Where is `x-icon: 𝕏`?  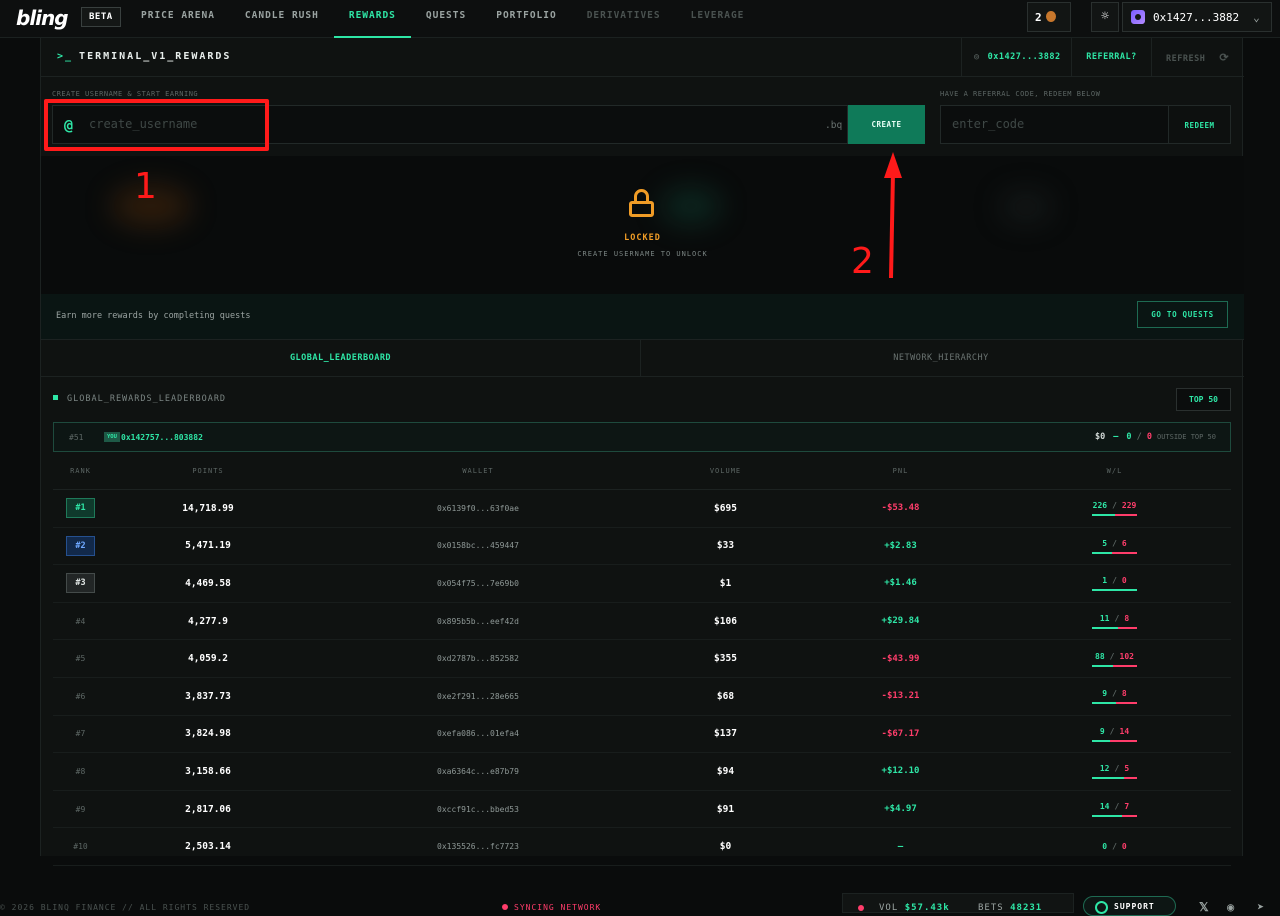
x-icon: 𝕏 is located at coordinates (1204, 907).